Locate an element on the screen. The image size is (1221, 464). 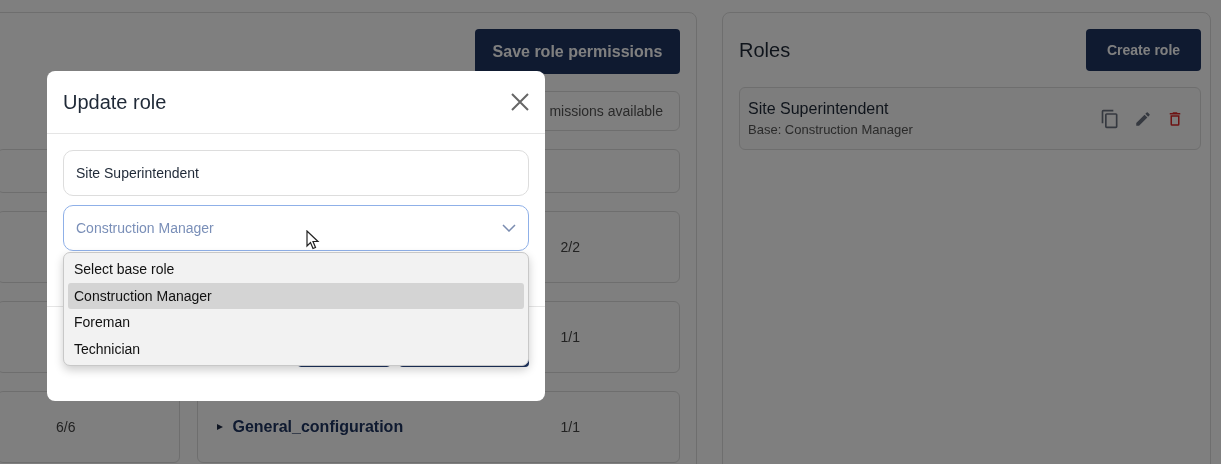
dropdown-option: Construction Manager is located at coordinates (296, 295).